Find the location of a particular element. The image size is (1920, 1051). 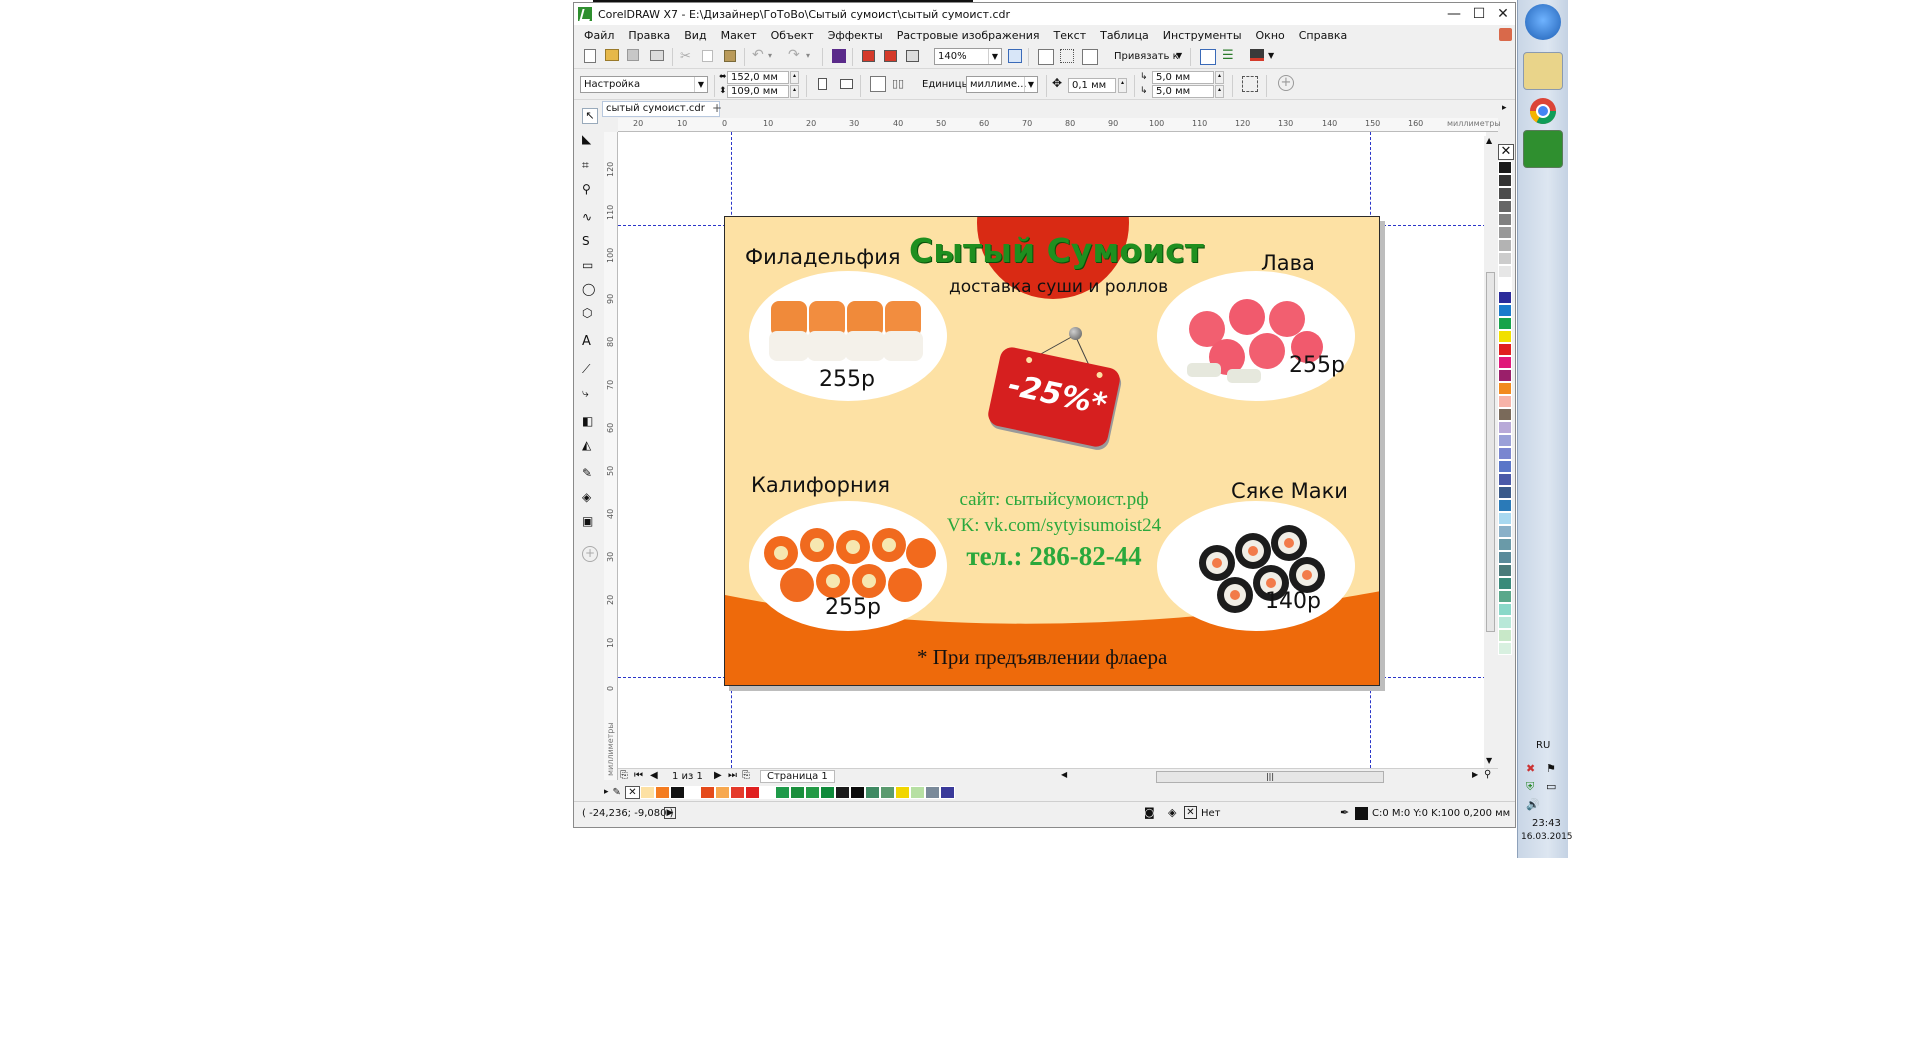

shield-icon: ⛨ is located at coordinates (1530, 787).